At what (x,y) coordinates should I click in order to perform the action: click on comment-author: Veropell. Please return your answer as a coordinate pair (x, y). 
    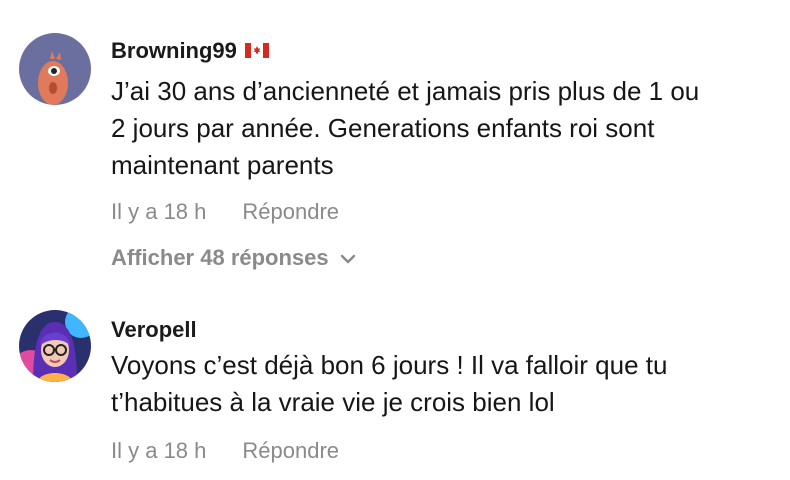
    Looking at the image, I should click on (154, 330).